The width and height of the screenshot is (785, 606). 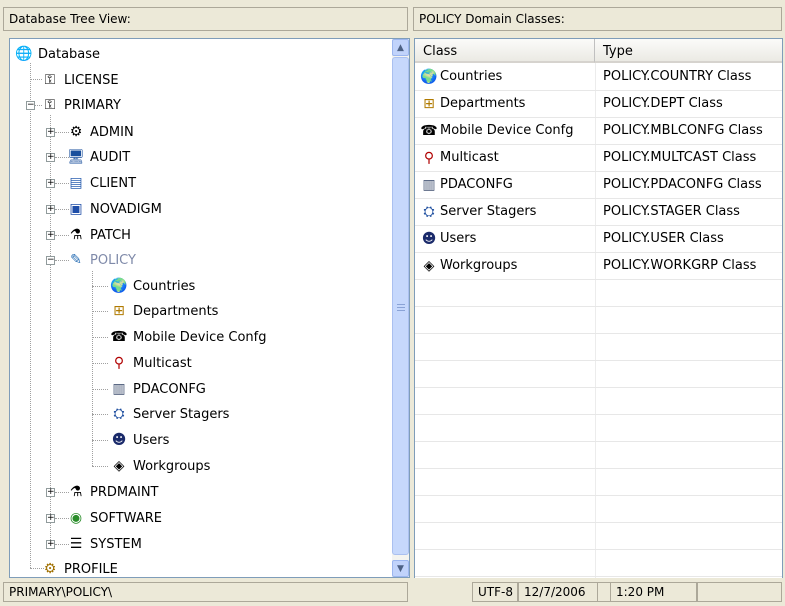 What do you see at coordinates (30, 105) in the screenshot?
I see `expander-primary: −` at bounding box center [30, 105].